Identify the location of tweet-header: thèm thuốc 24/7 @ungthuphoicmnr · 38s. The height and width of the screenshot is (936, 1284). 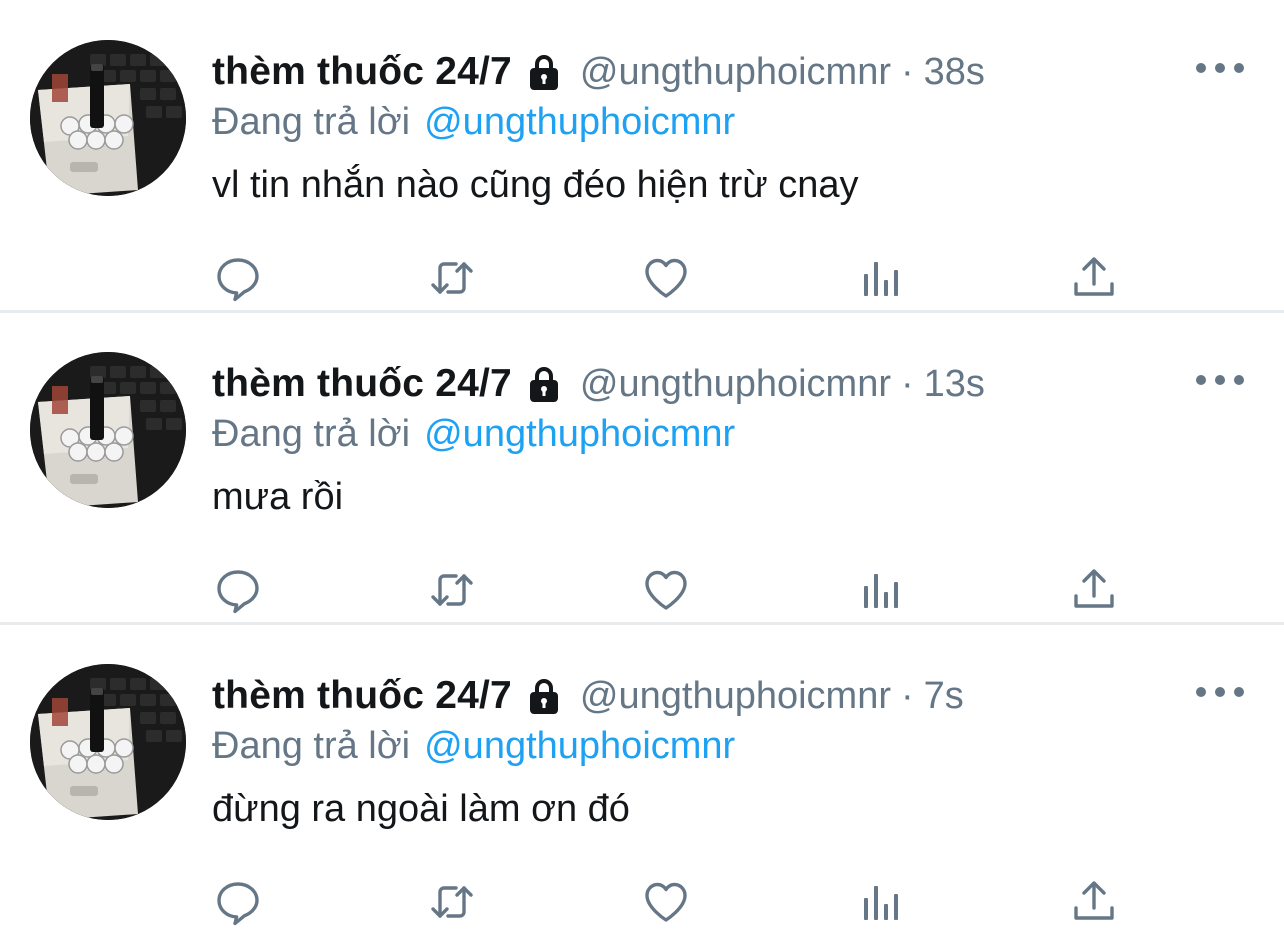
(598, 72).